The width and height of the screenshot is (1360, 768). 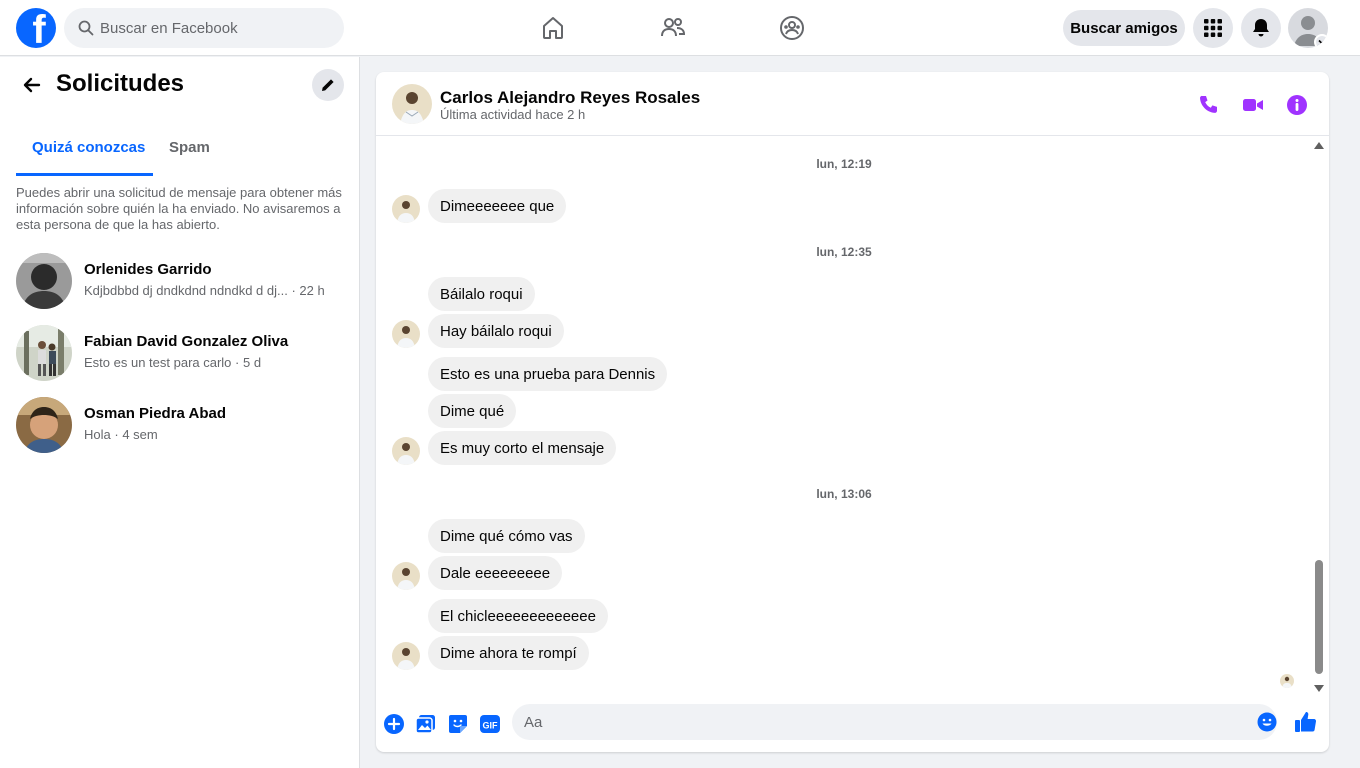 I want to click on gif-icon: GIF, so click(x=490, y=724).